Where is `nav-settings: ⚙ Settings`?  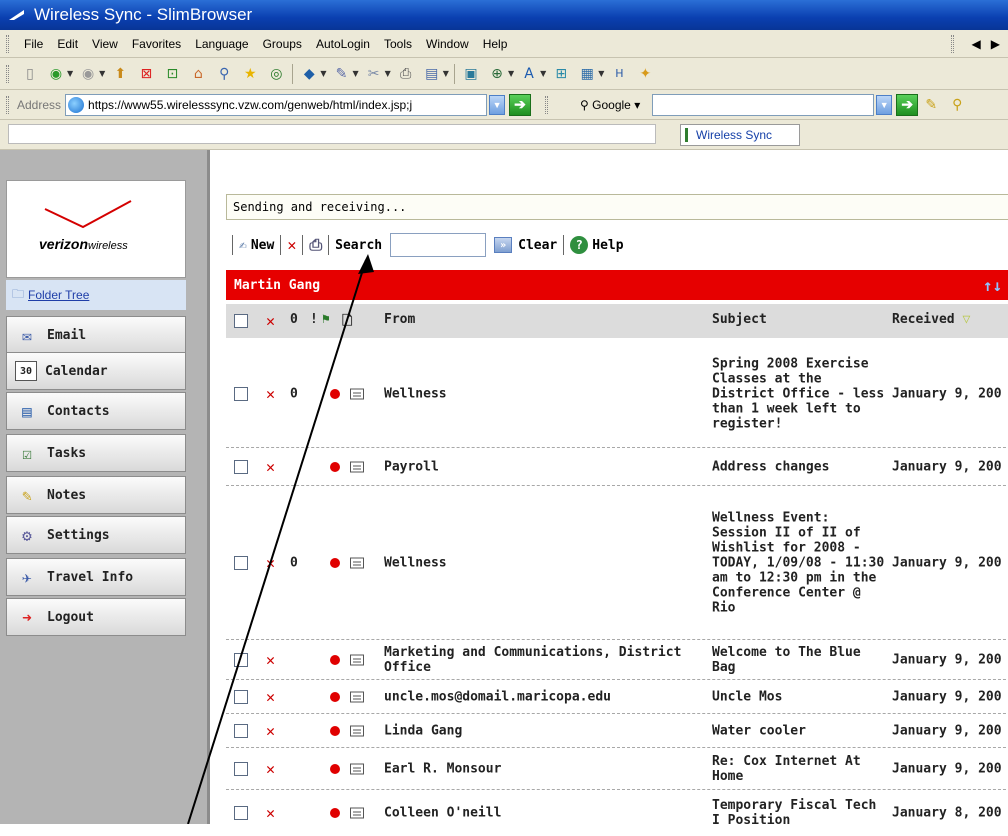
nav-settings: ⚙ Settings is located at coordinates (96, 535).